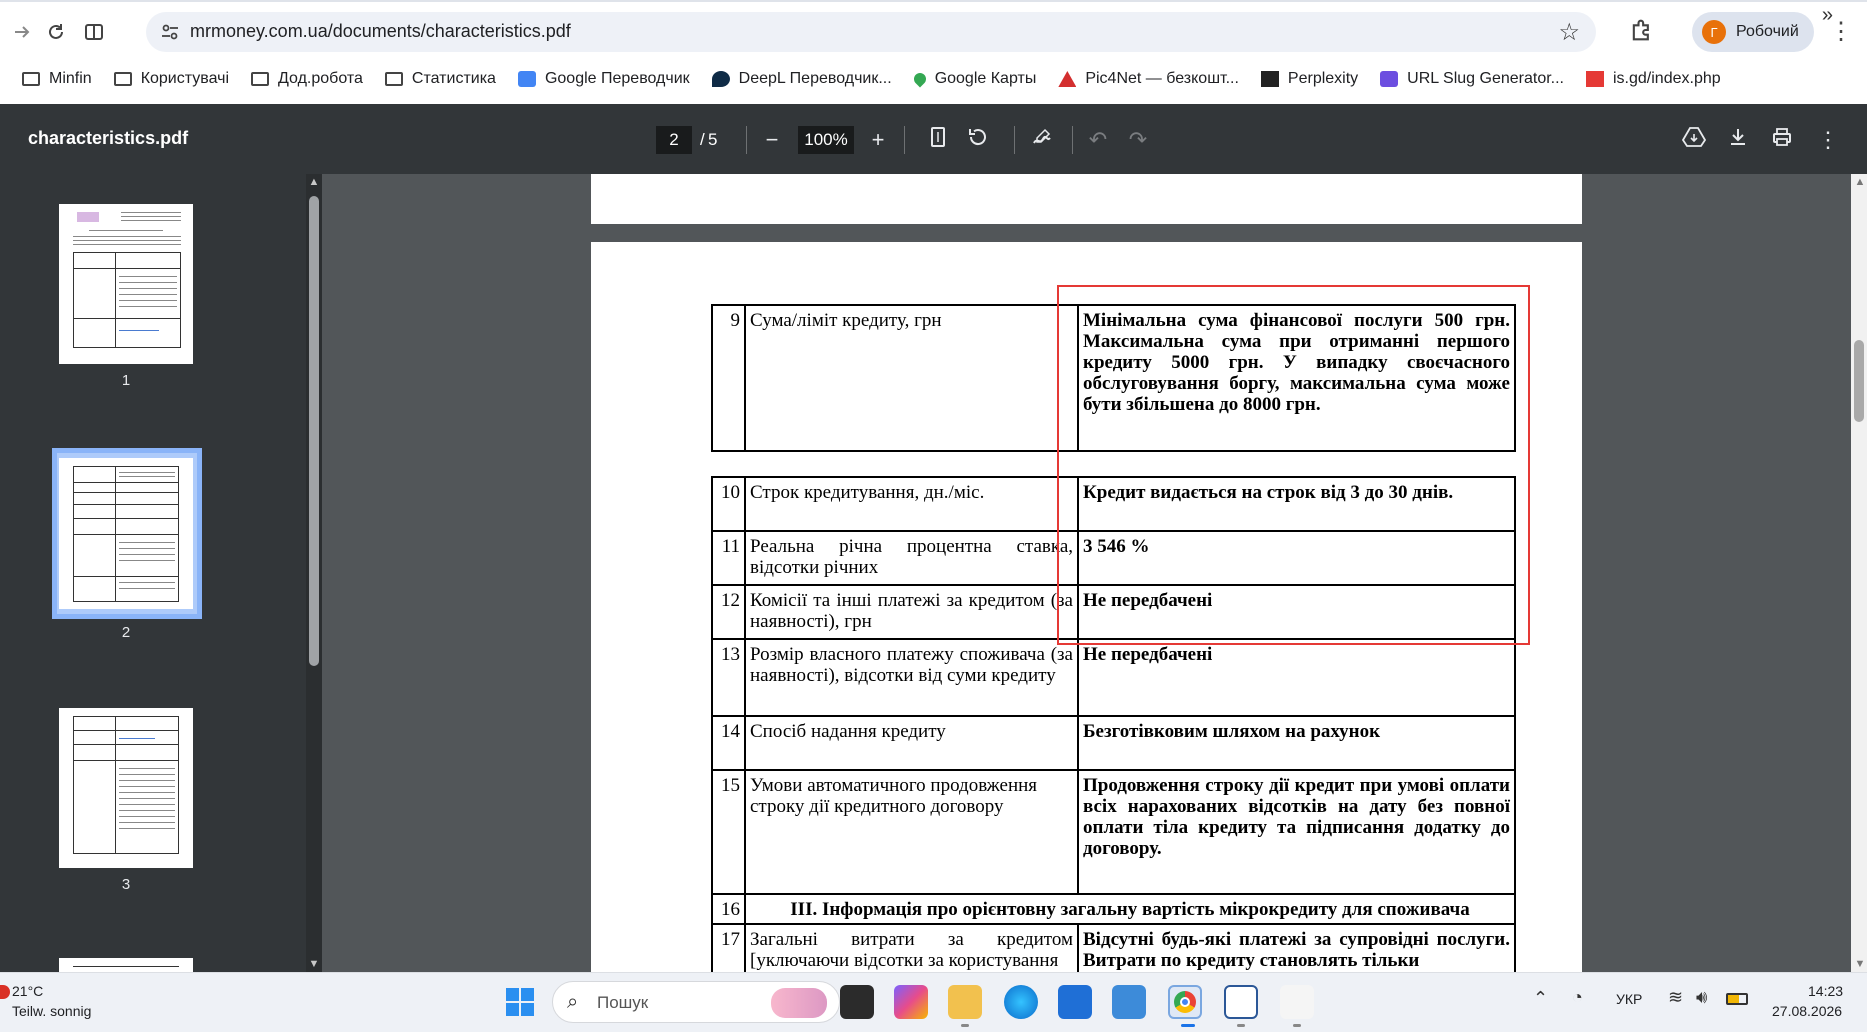 Image resolution: width=1867 pixels, height=1032 pixels. What do you see at coordinates (772, 140) in the screenshot?
I see `zoom-out-icon: −` at bounding box center [772, 140].